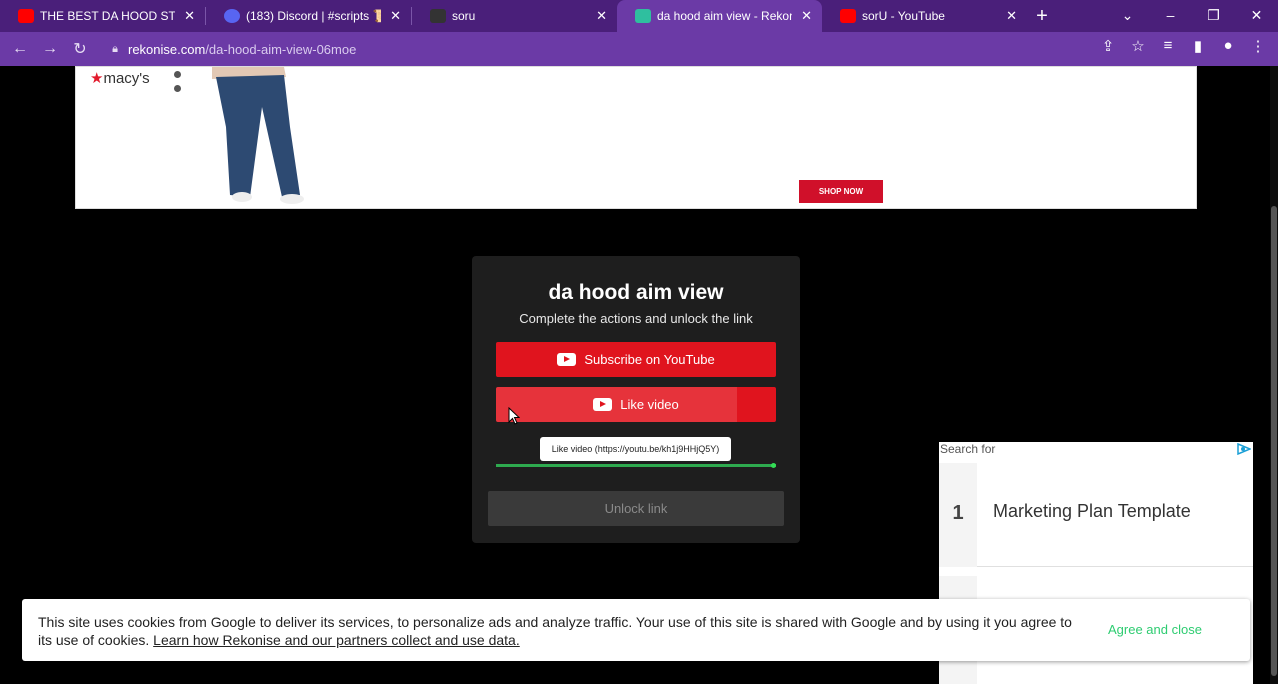 The image size is (1278, 684). What do you see at coordinates (115, 49) in the screenshot?
I see `lock-icon: 🔒︎` at bounding box center [115, 49].